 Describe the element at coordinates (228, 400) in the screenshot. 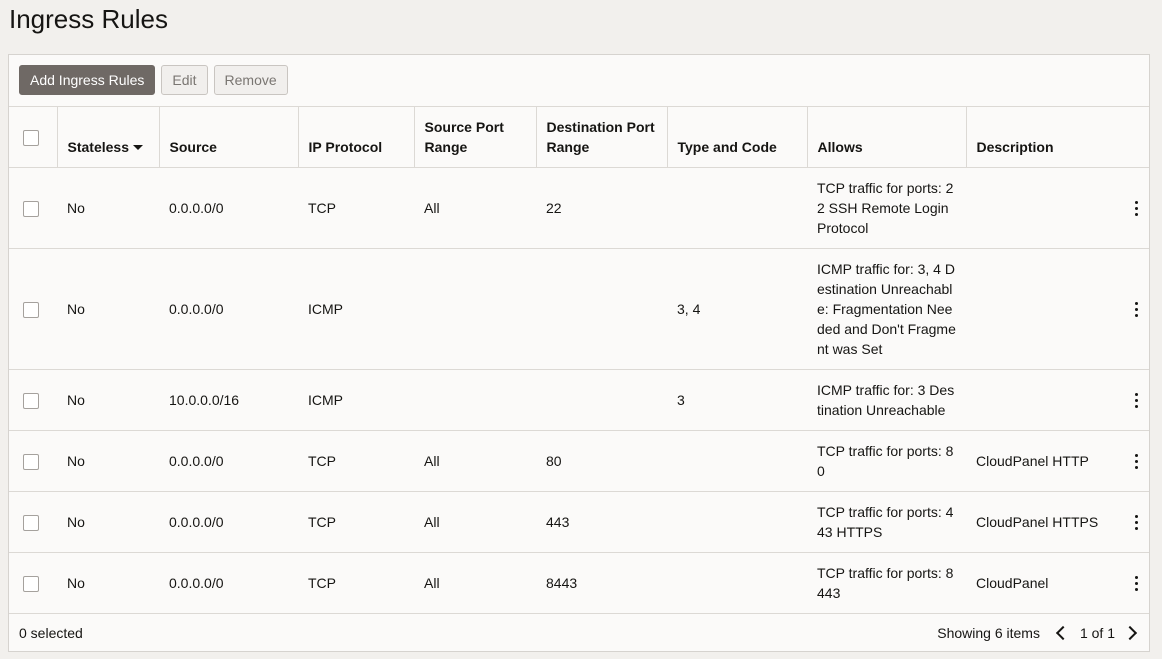

I see `cell-source: 10.0.0.0/16` at that location.